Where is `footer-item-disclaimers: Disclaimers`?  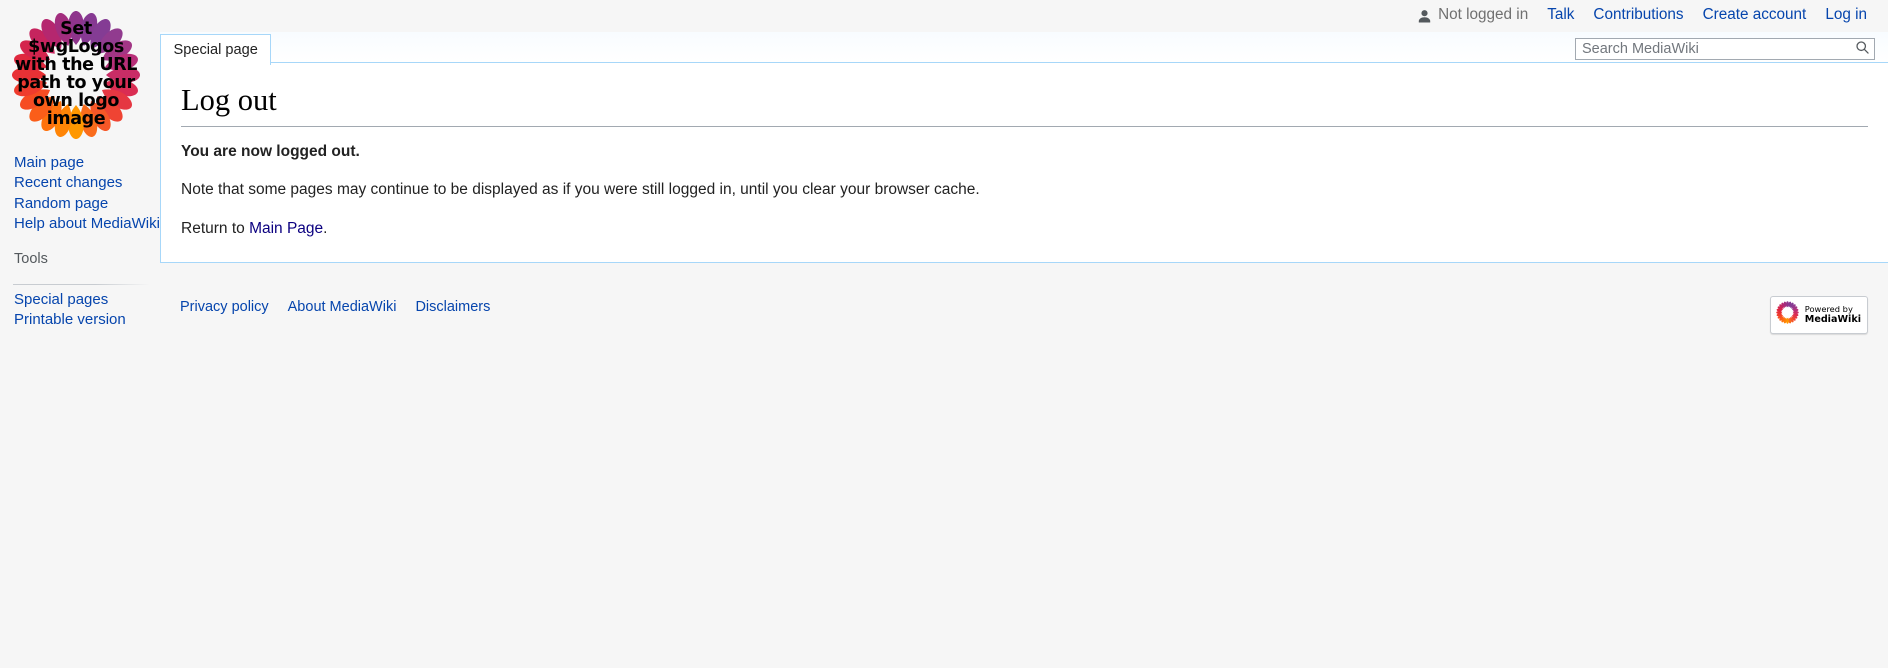
footer-item-disclaimers: Disclaimers is located at coordinates (452, 307).